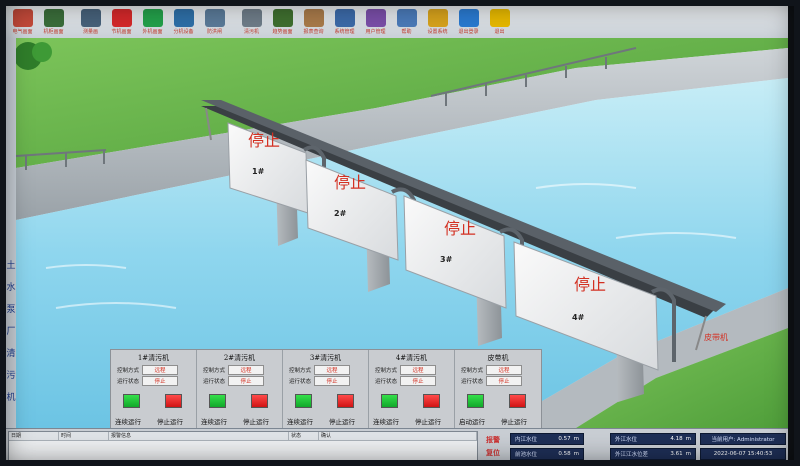 This screenshot has width=800, height=466. Describe the element at coordinates (11, 332) in the screenshot. I see `left-title-char: 厂` at that location.